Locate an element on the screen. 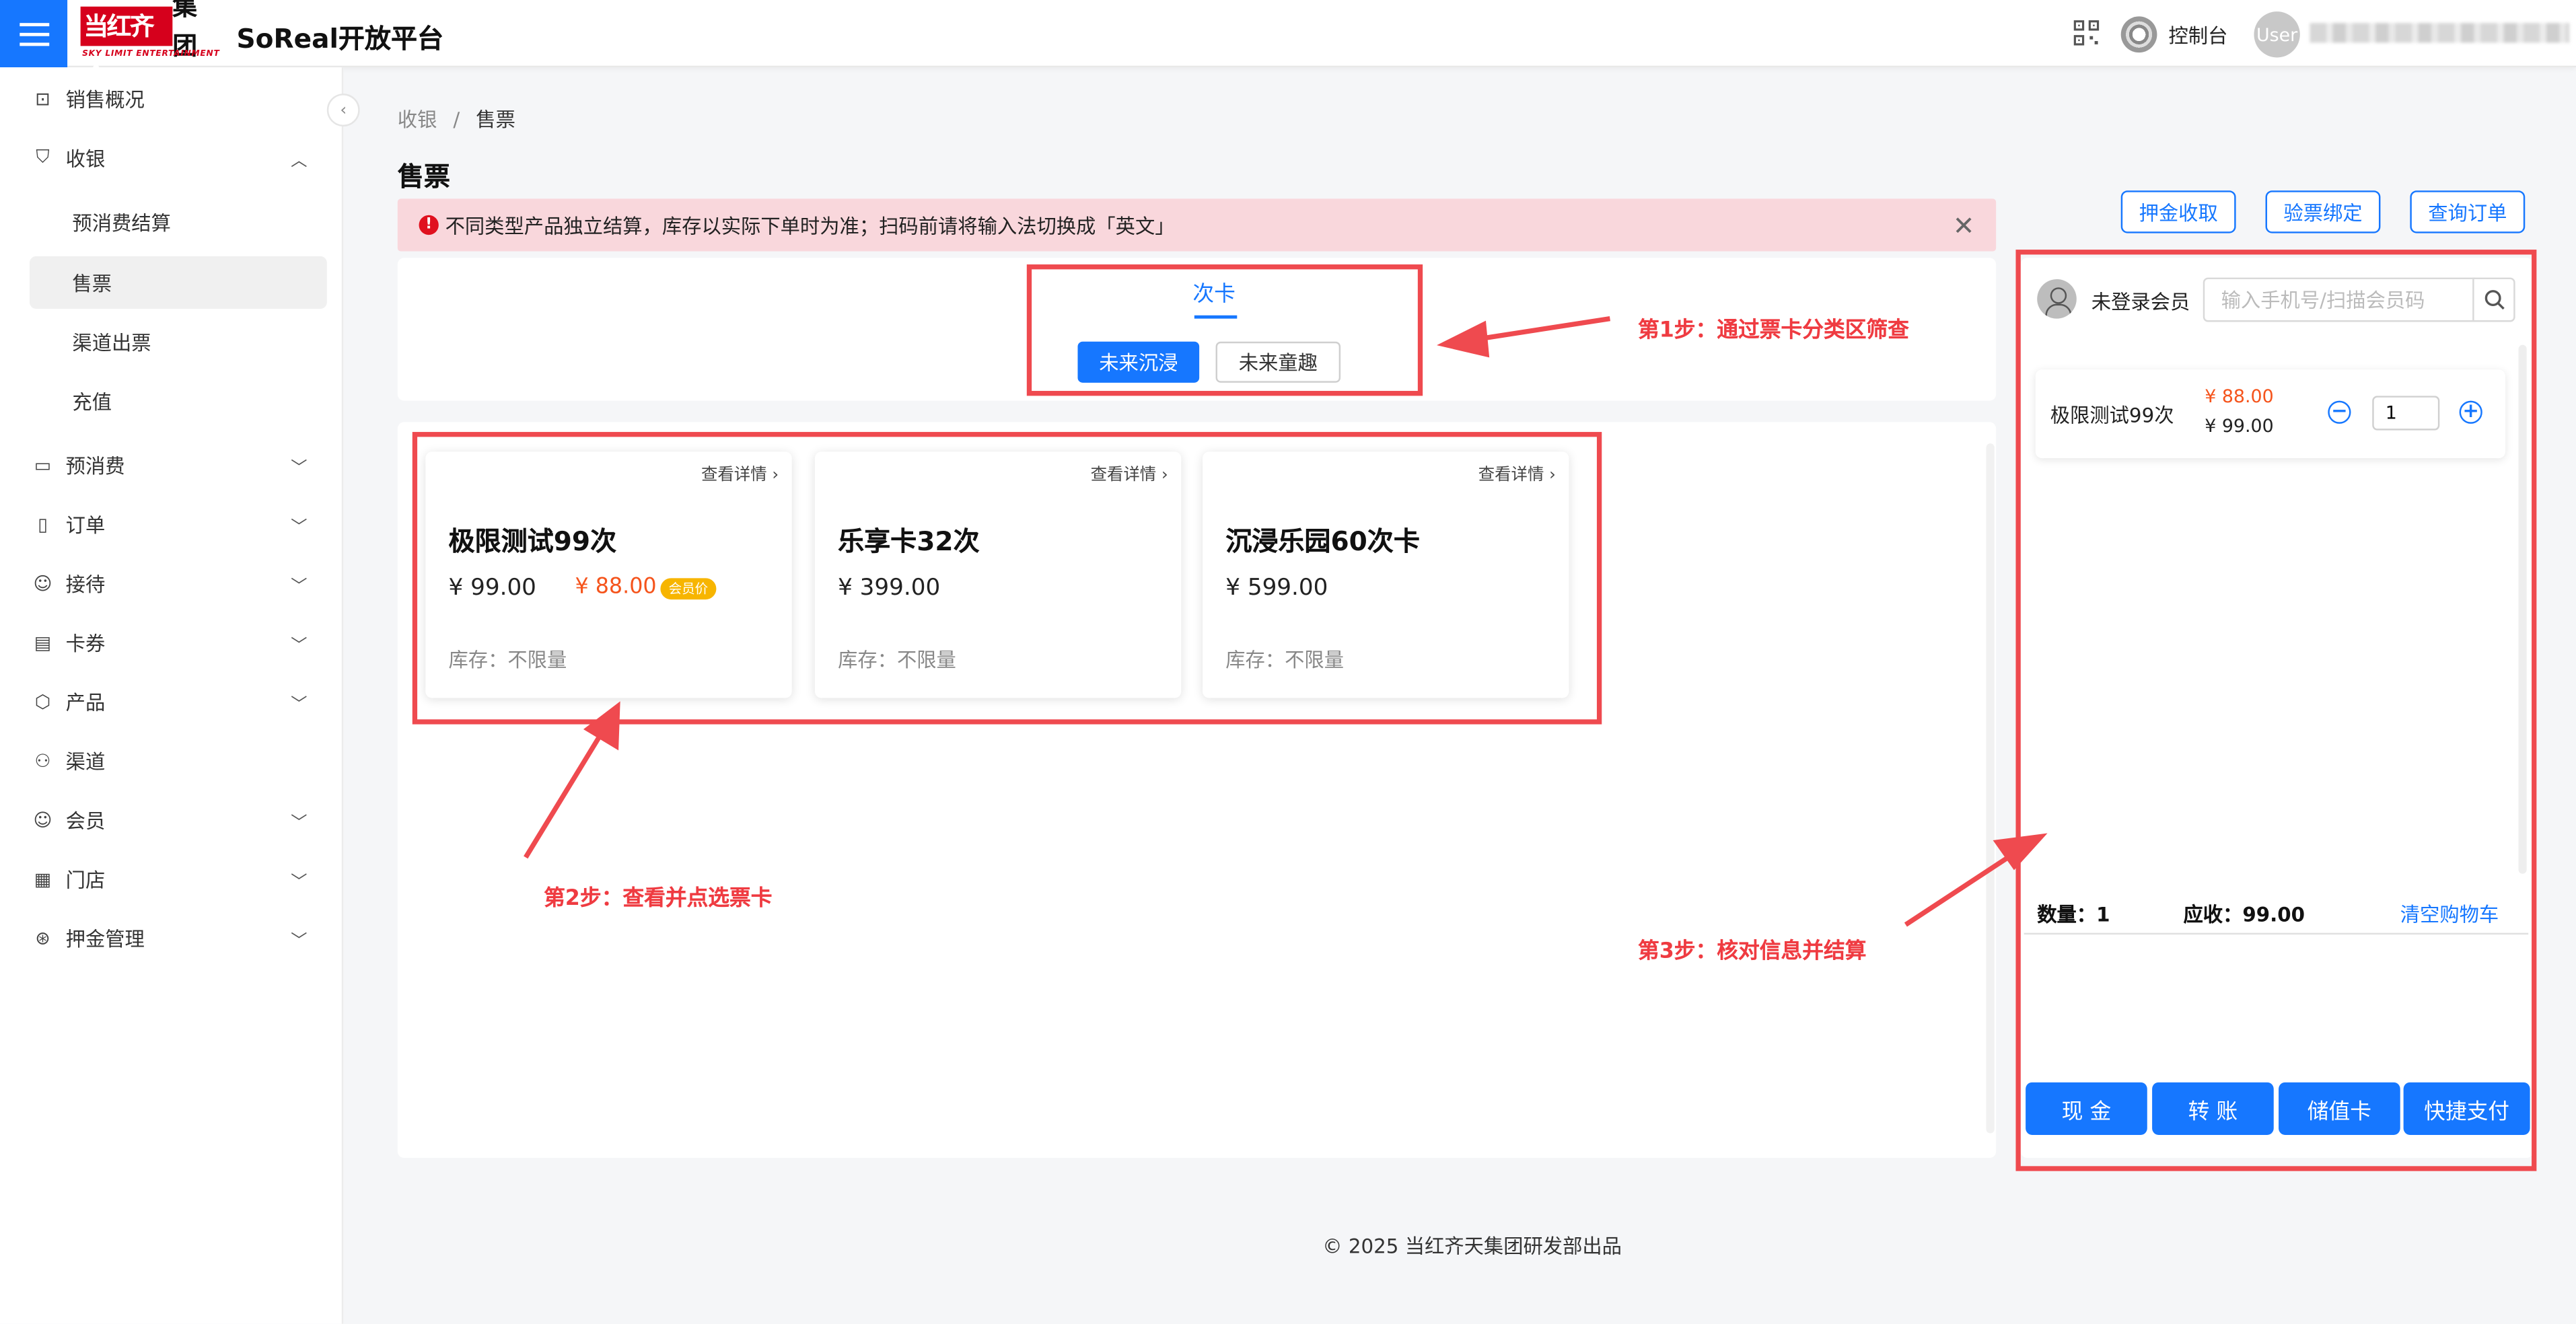 This screenshot has width=2576, height=1324. close-icon: ✕ is located at coordinates (1964, 225).